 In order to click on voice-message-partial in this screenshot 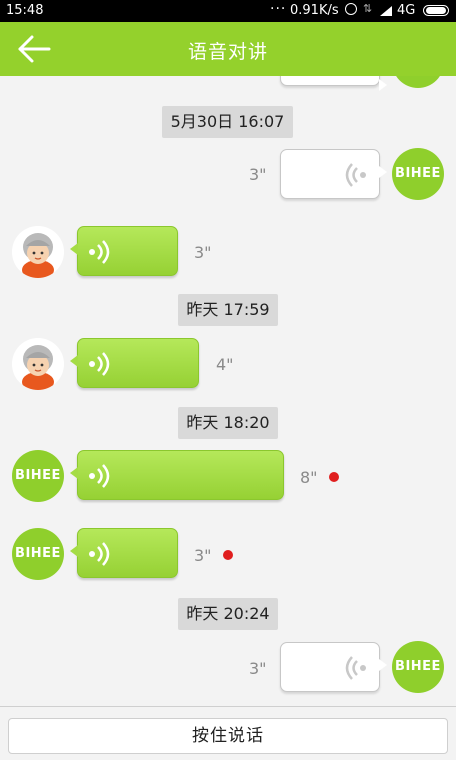, I will do `click(333, 83)`.